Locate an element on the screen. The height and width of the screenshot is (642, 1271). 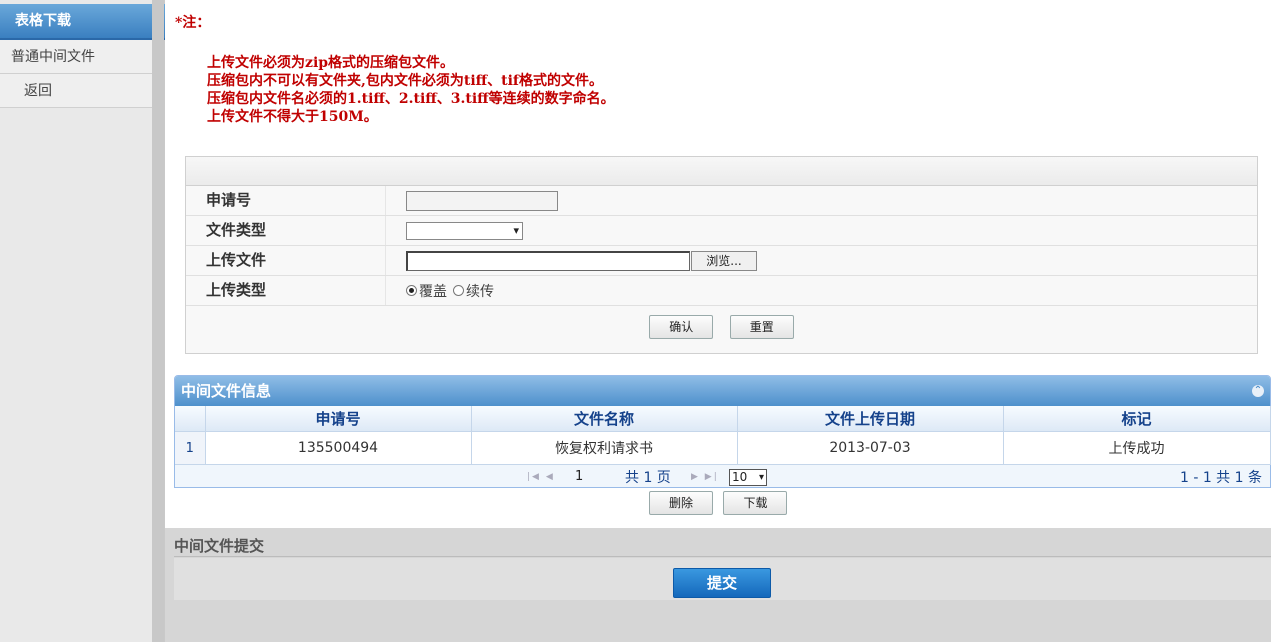
cell-file-name: 恢复权利请求书 is located at coordinates (604, 448).